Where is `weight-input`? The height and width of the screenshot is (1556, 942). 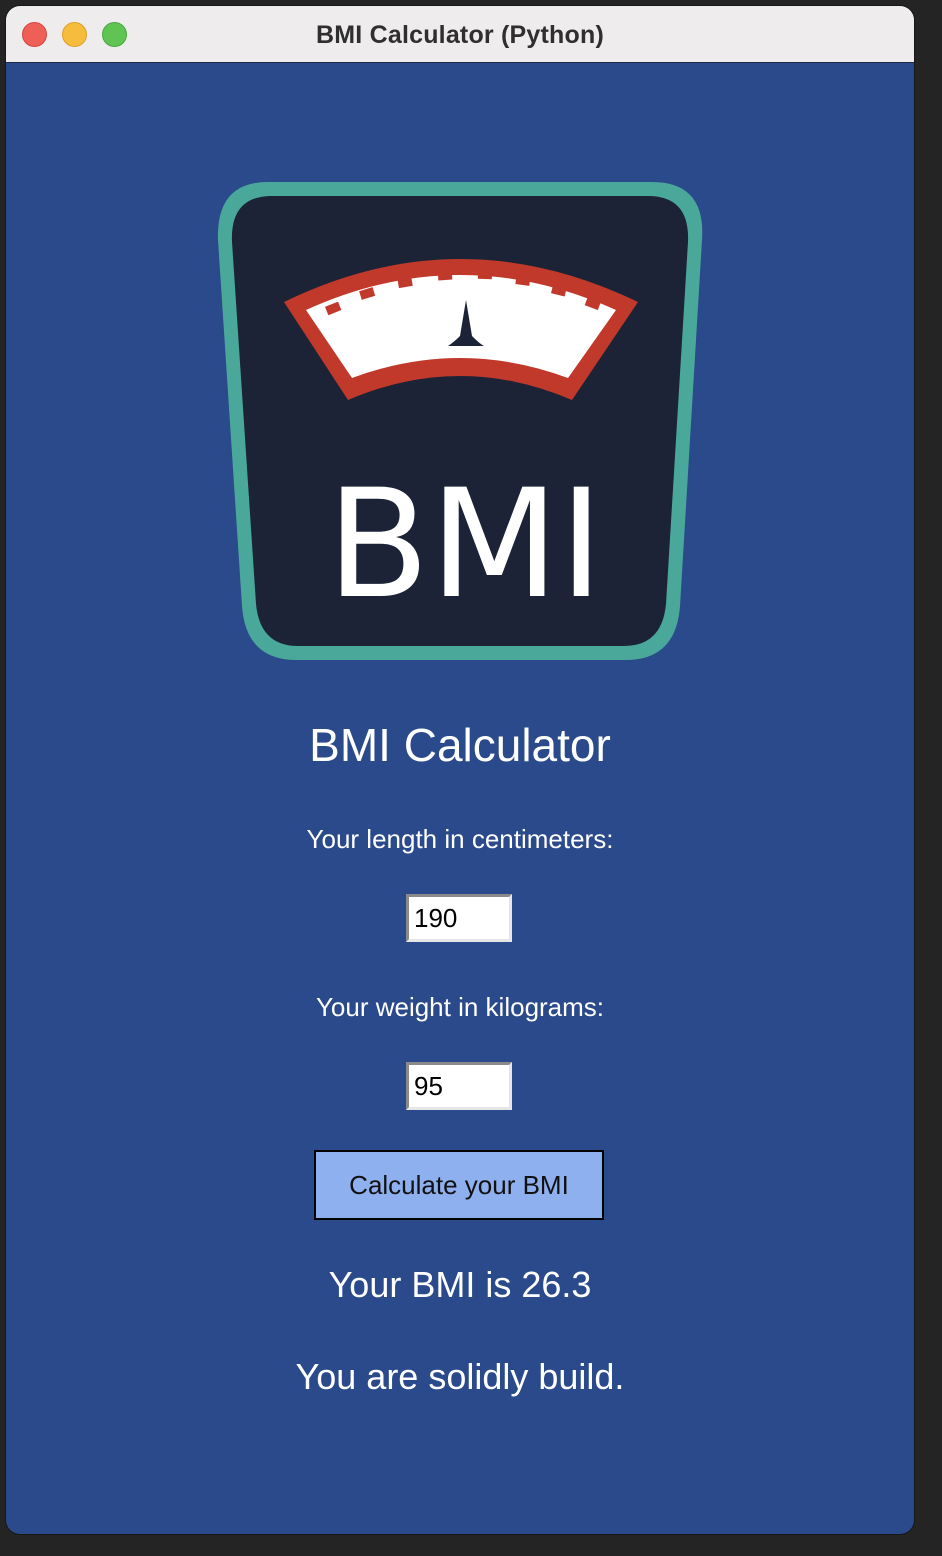 weight-input is located at coordinates (459, 1086).